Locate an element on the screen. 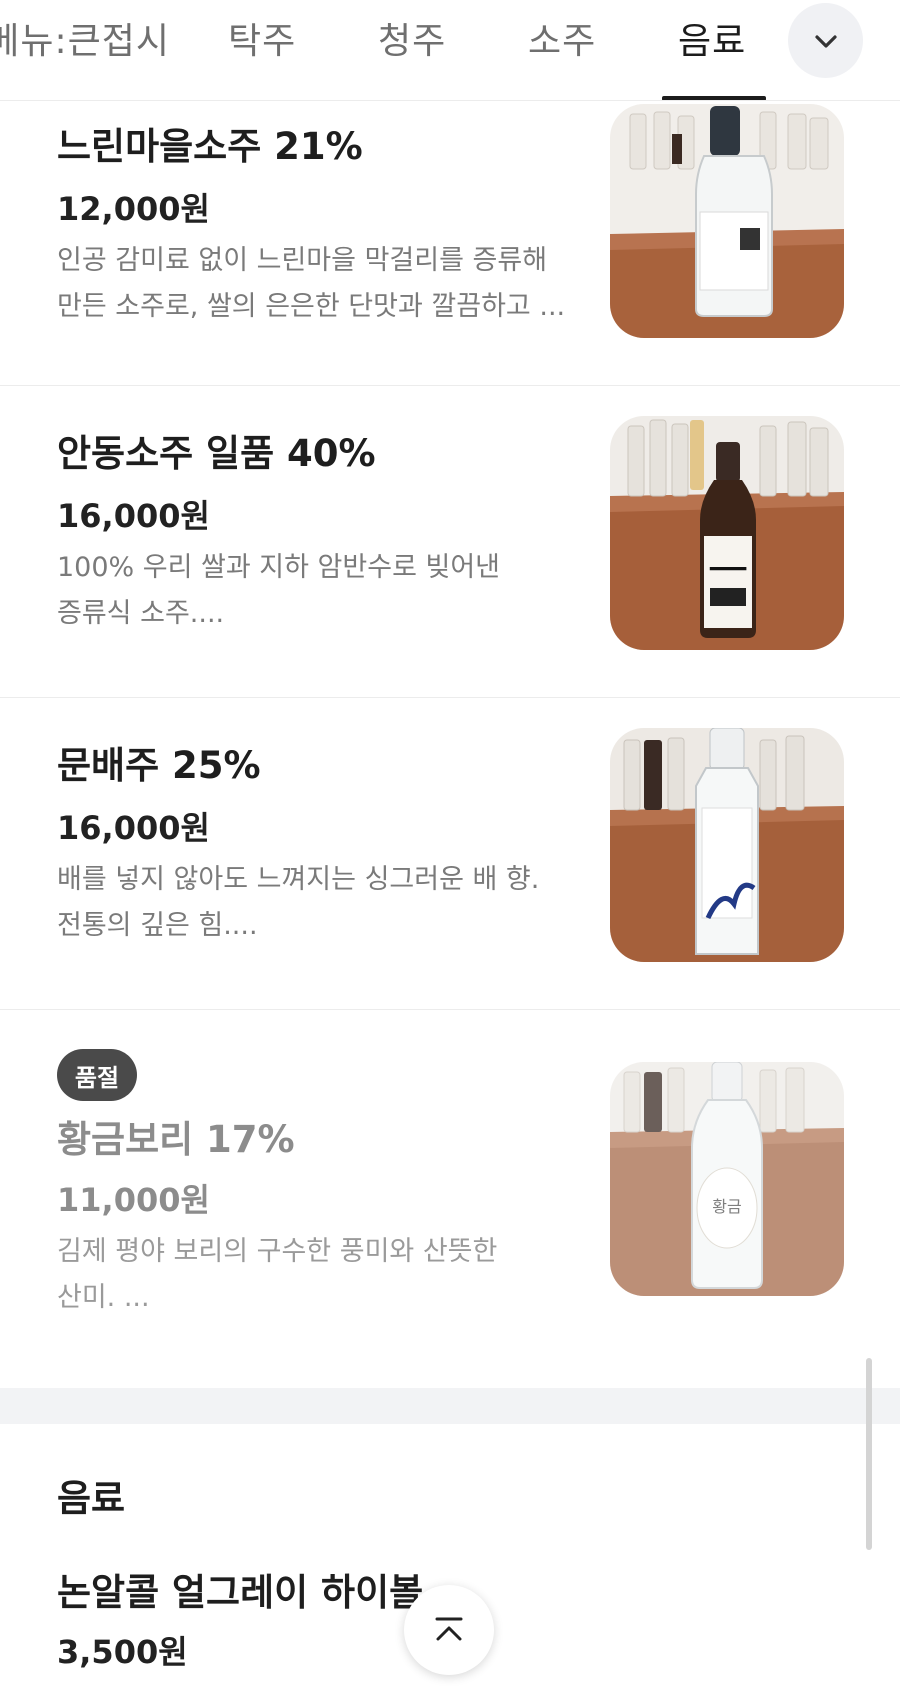 The image size is (900, 1697). section-title: 음료 is located at coordinates (91, 1498).